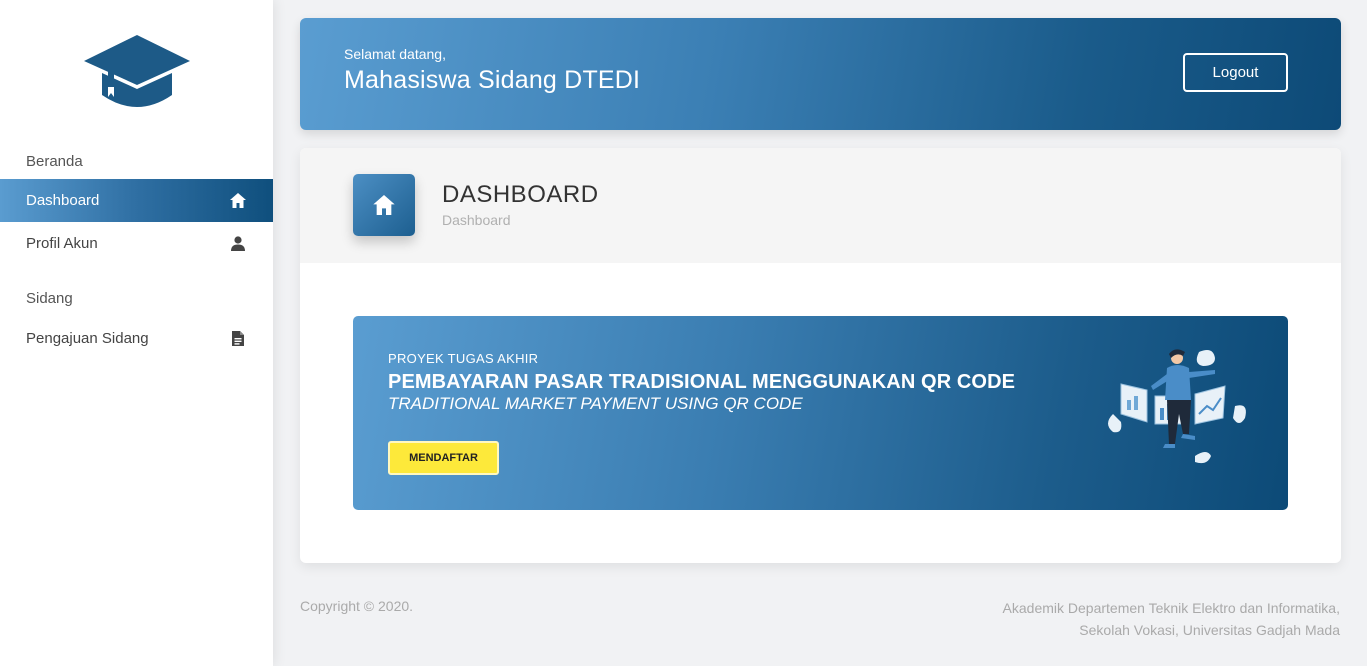 This screenshot has height=666, width=1367. I want to click on project-label: PROYEK TUGAS AKHIR, so click(463, 358).